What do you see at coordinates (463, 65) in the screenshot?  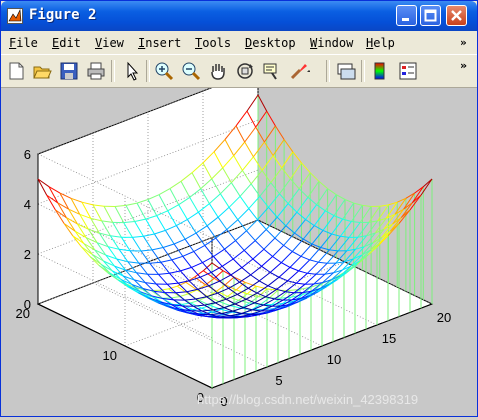 I see `toolbar-overflow-chevron-icon: »` at bounding box center [463, 65].